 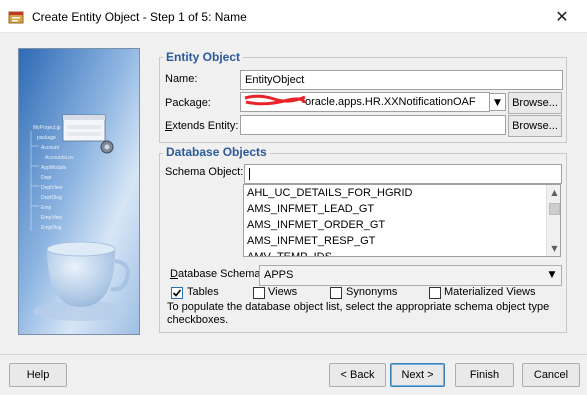 What do you see at coordinates (417, 375) in the screenshot?
I see `next-button: Next >` at bounding box center [417, 375].